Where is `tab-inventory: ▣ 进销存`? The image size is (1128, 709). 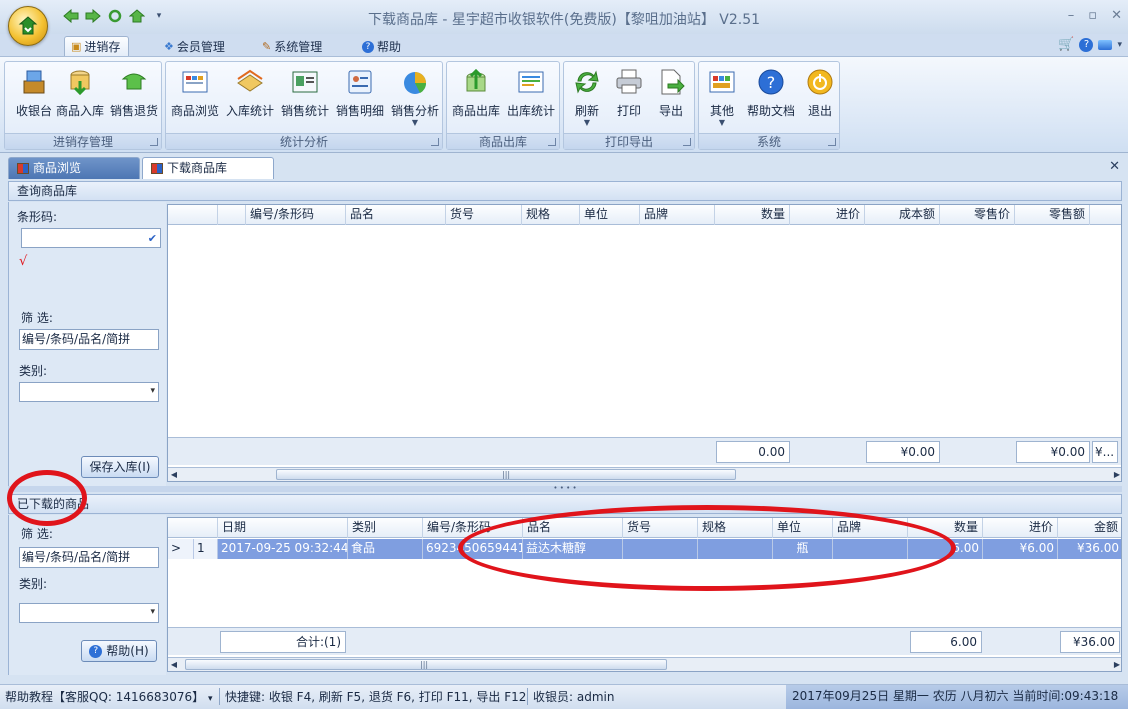 tab-inventory: ▣ 进销存 is located at coordinates (97, 46).